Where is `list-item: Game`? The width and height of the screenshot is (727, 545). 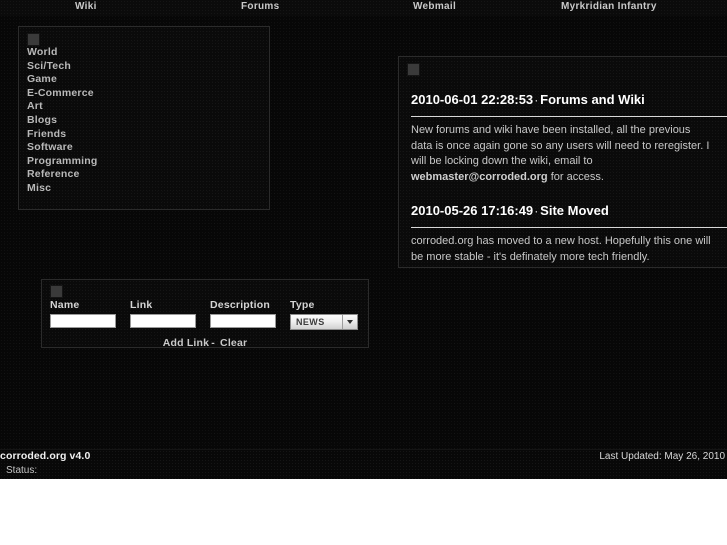 list-item: Game is located at coordinates (144, 80).